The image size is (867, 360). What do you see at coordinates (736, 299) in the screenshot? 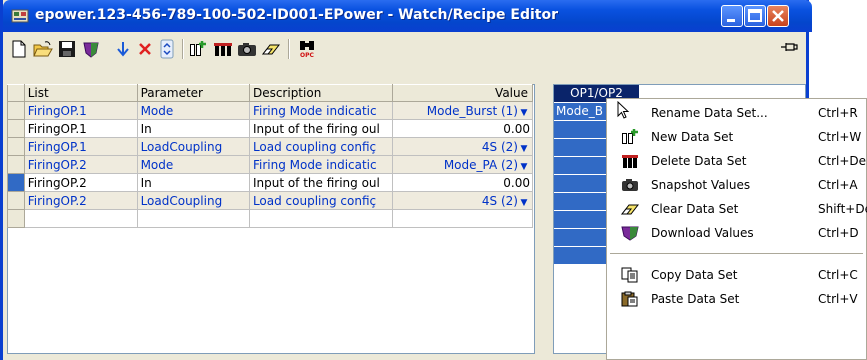
I see `menu-item-paste-data-set: Paste Data Set Ctrl+V` at bounding box center [736, 299].